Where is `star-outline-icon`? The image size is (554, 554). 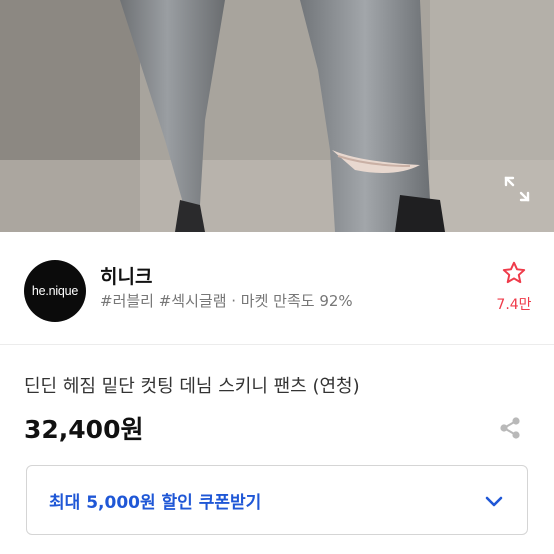
star-outline-icon is located at coordinates (514, 272).